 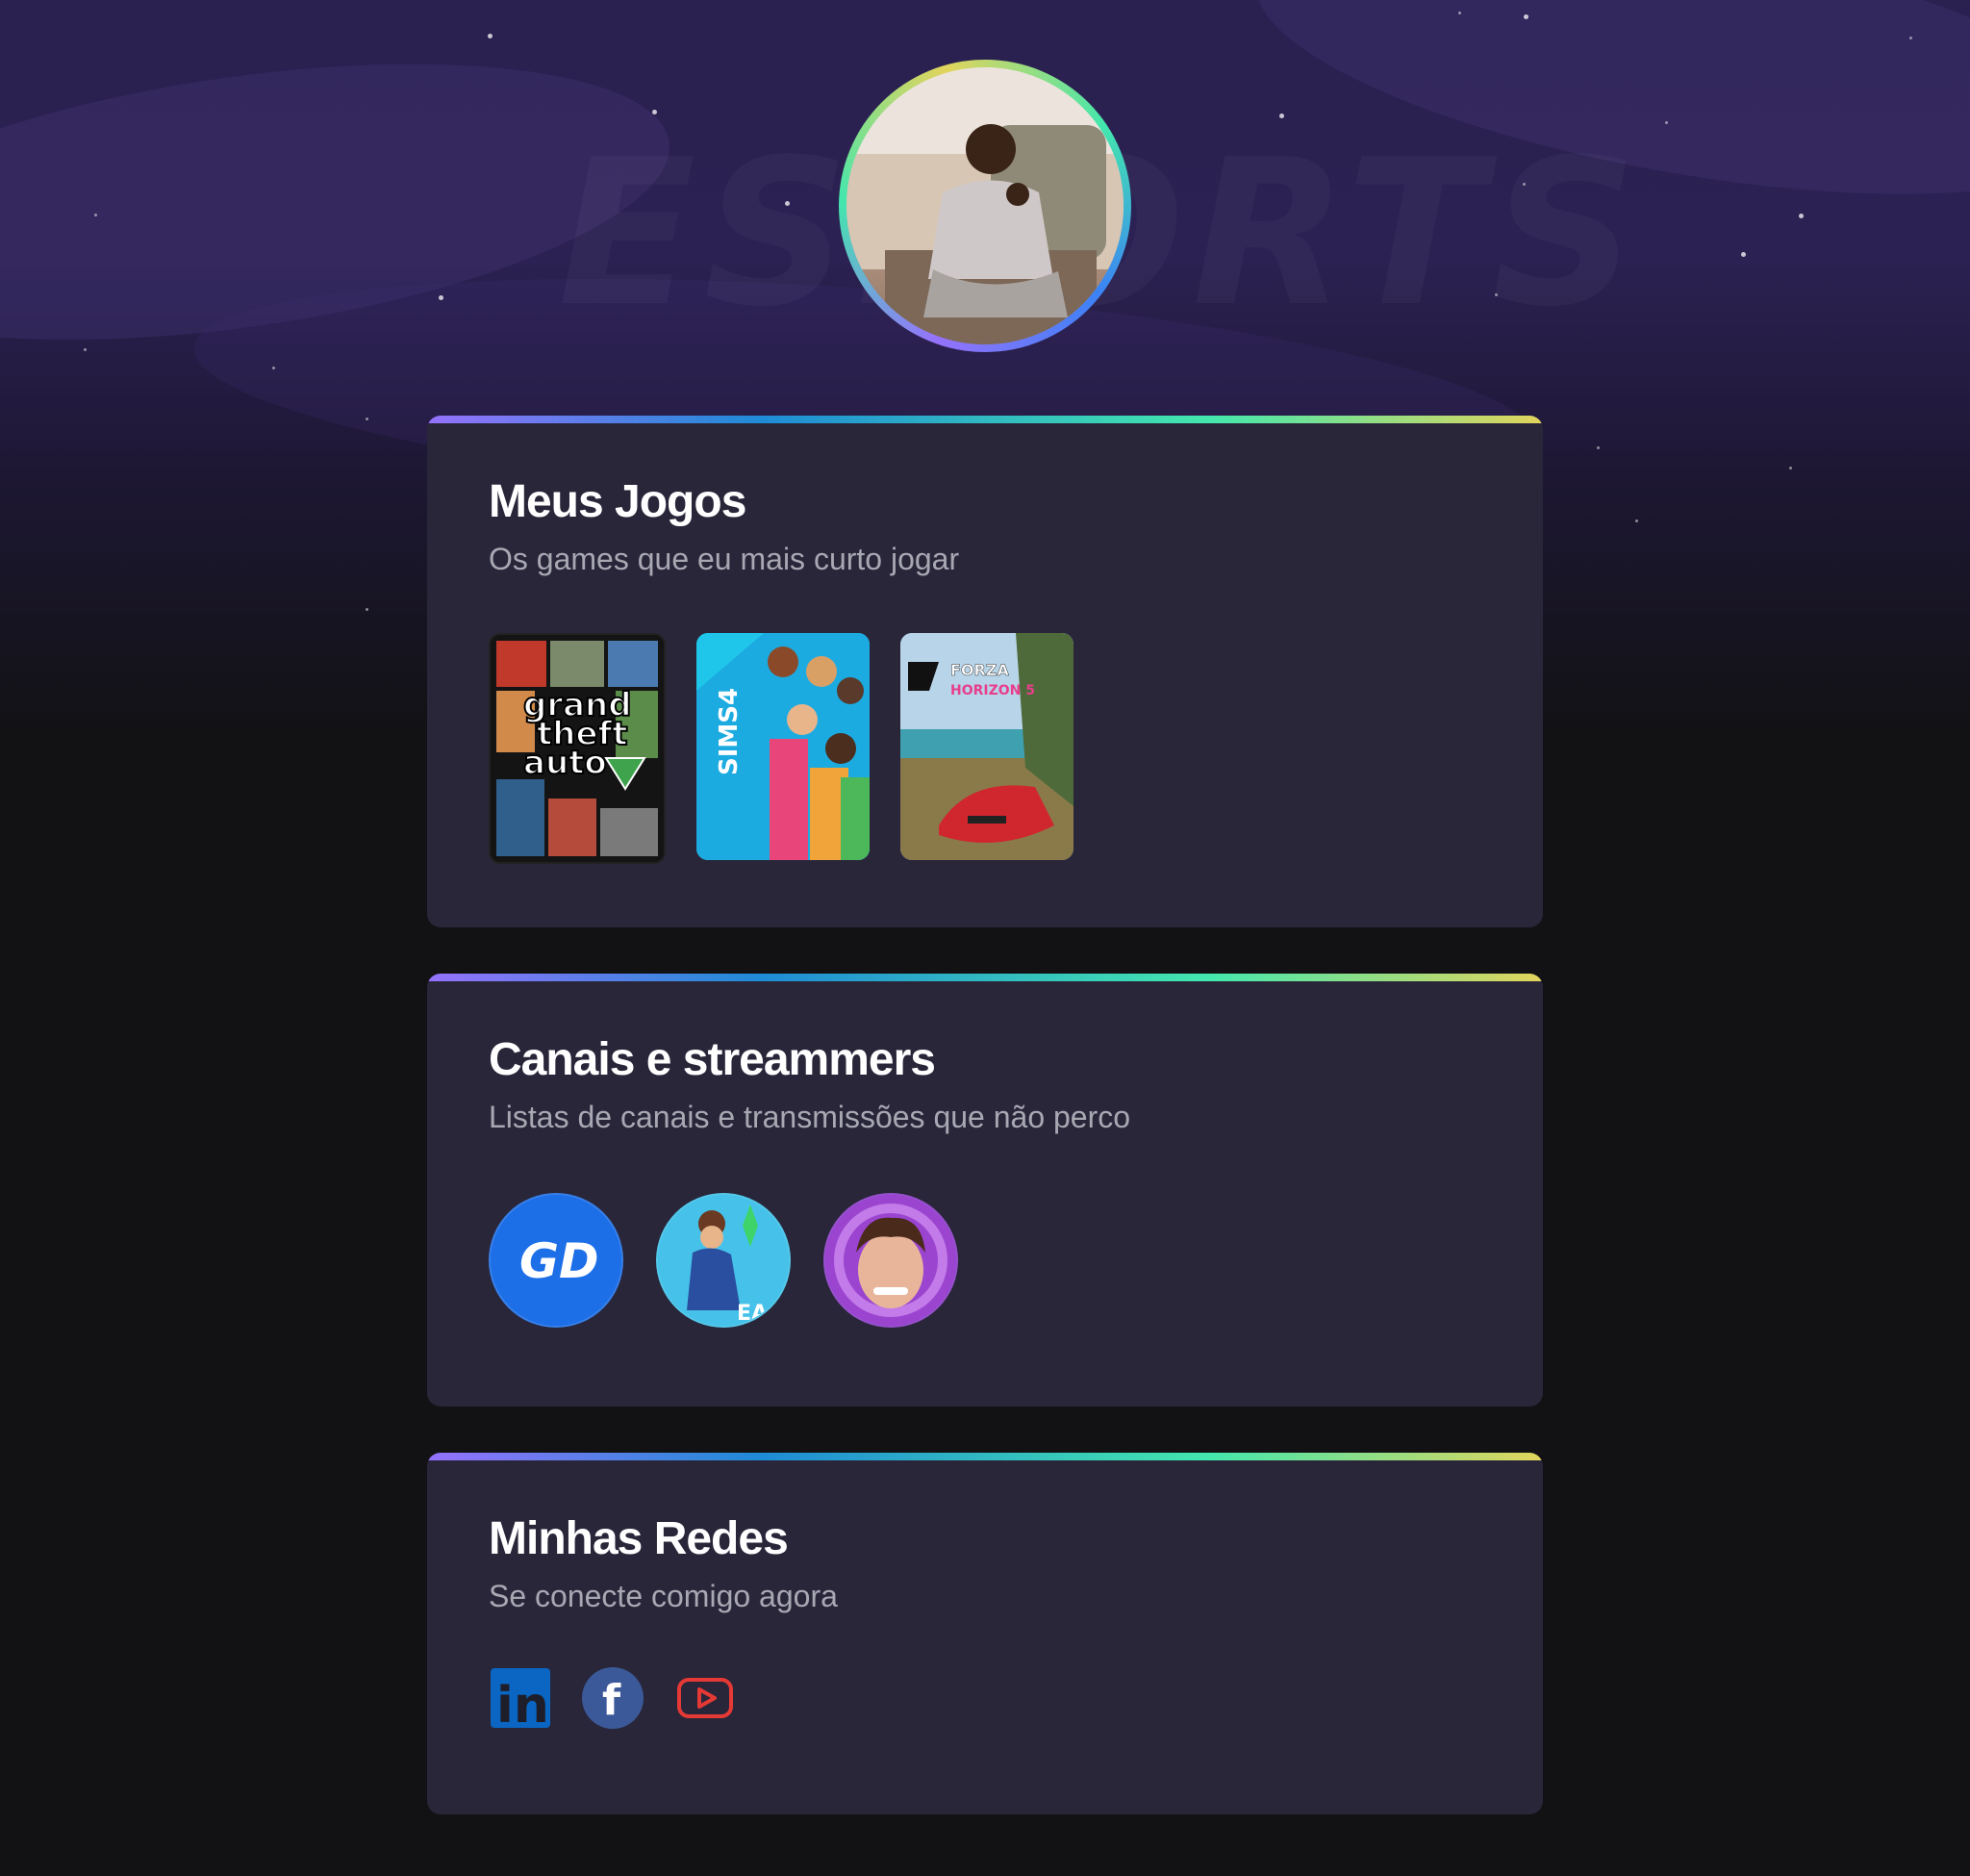 What do you see at coordinates (992, 690) in the screenshot?
I see `forza-logo-line2: HORIZON 5` at bounding box center [992, 690].